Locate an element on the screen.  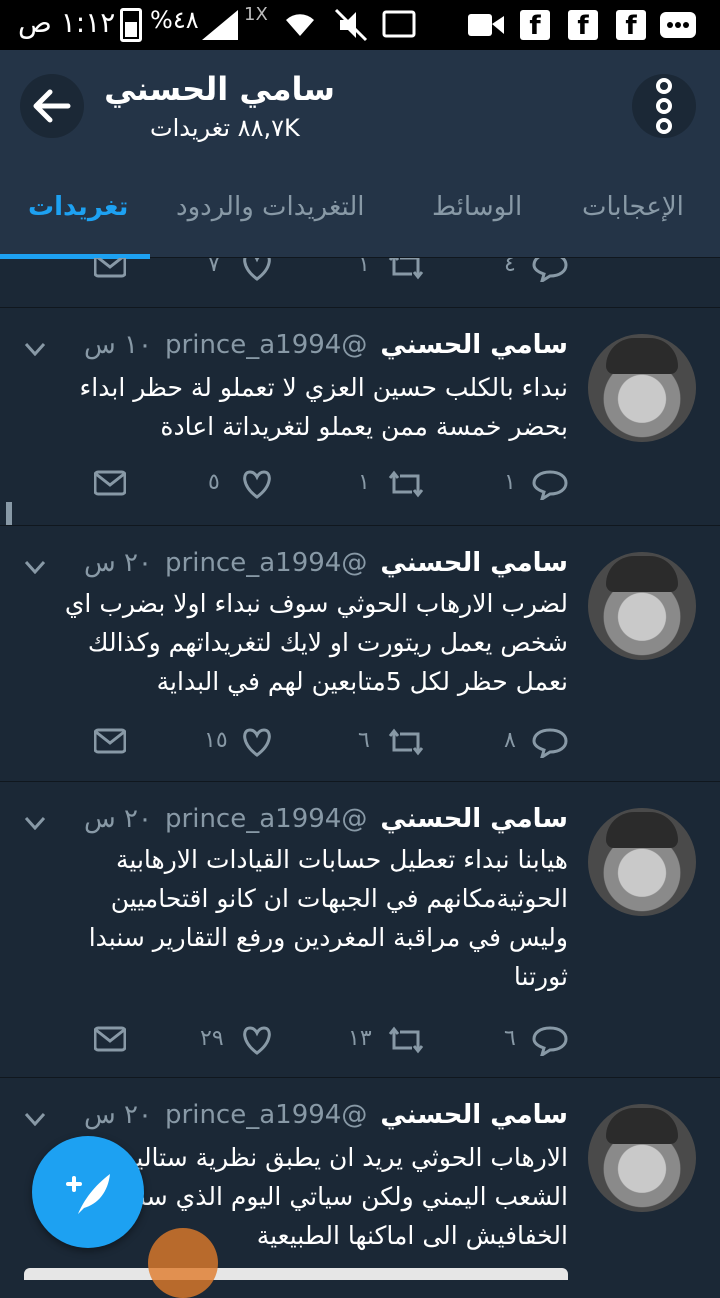
tab-tweets: تغريدات is located at coordinates (78, 207).